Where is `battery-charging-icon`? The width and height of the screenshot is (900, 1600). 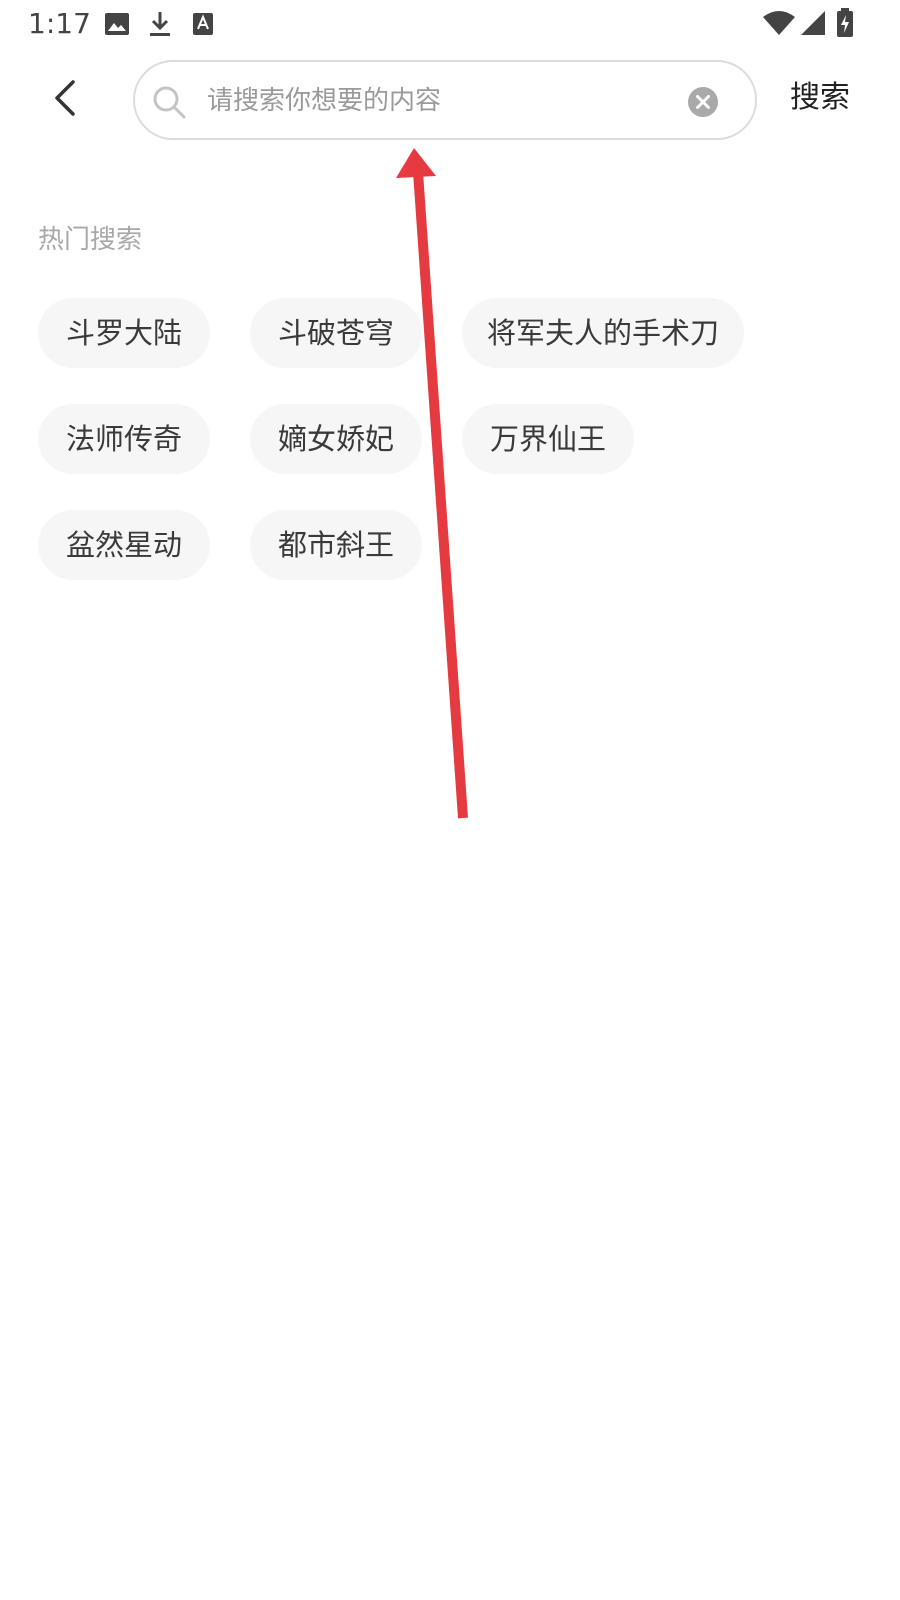
battery-charging-icon is located at coordinates (845, 22).